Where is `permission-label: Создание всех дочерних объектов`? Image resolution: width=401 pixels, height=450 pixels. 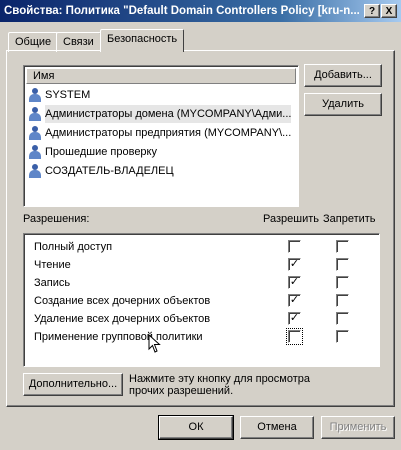
permission-label: Создание всех дочерних объектов is located at coordinates (122, 301).